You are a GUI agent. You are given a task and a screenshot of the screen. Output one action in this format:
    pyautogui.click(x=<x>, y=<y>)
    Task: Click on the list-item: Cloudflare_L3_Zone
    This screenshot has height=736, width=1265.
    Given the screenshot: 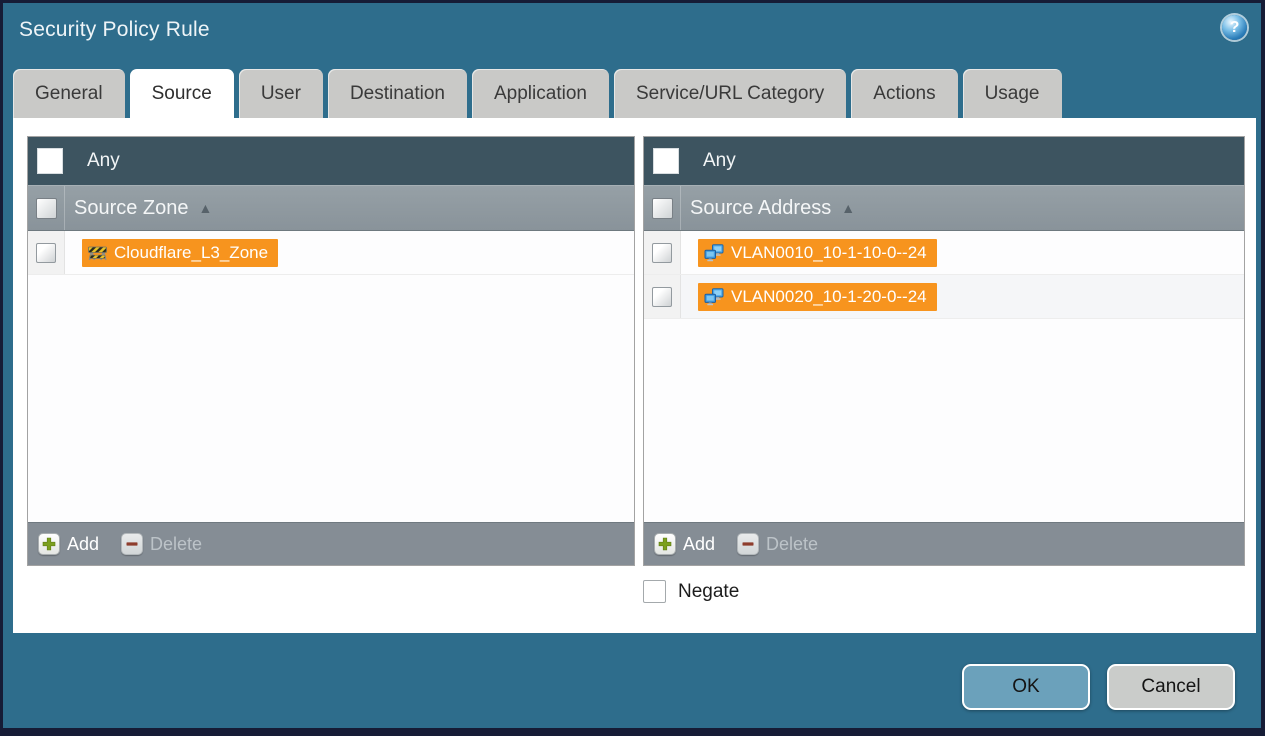 What is the action you would take?
    pyautogui.click(x=331, y=253)
    